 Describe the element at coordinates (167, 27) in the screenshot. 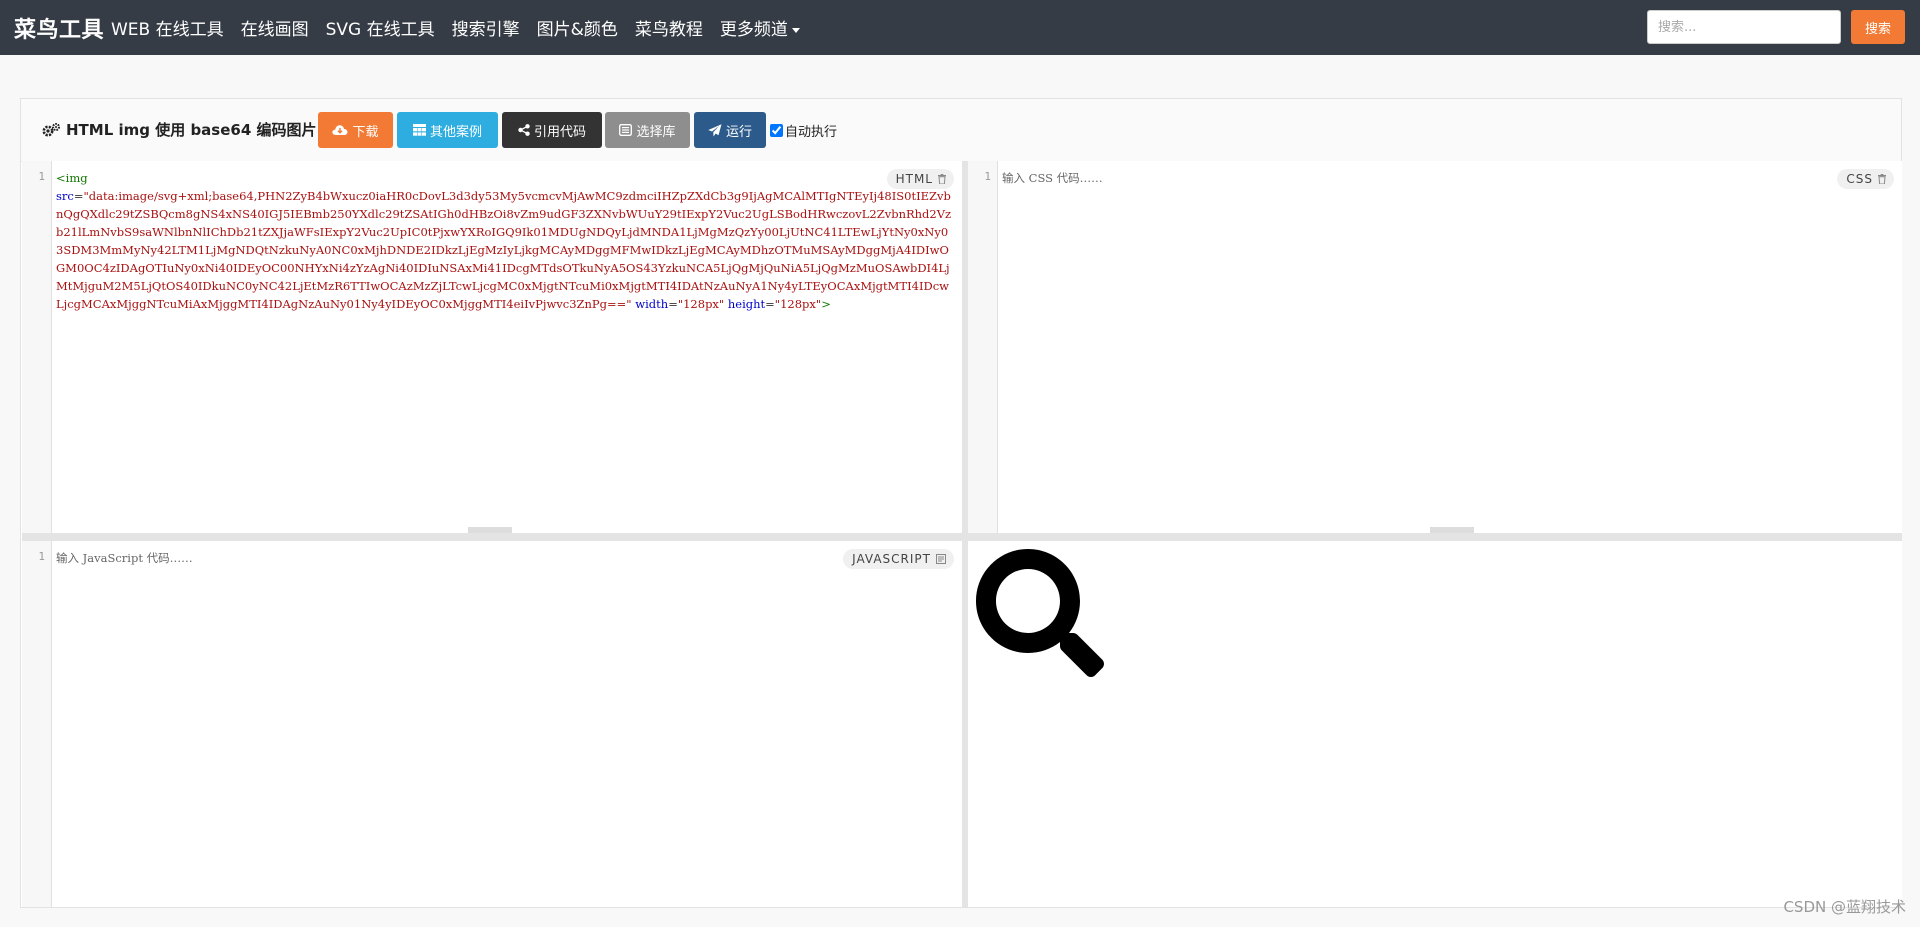

I see `nav-item-web-tools: WEB 在线工具` at that location.